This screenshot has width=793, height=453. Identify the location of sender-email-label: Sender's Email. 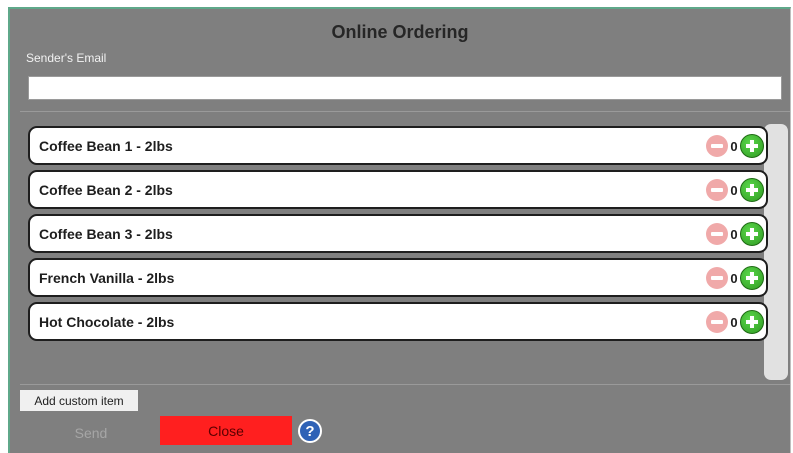
(66, 58).